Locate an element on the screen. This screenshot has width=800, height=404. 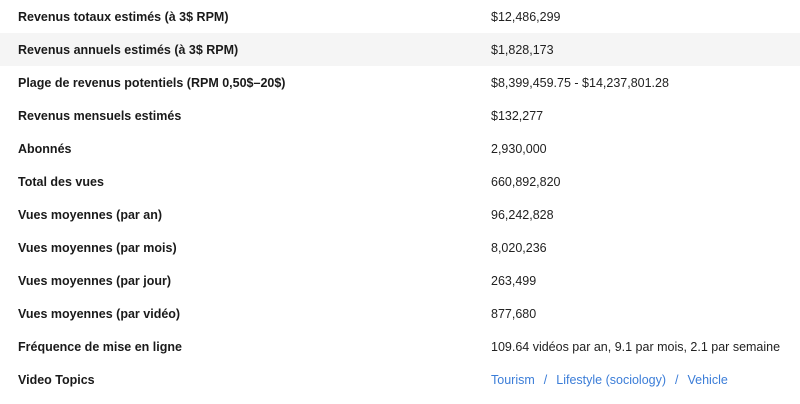
stat-row-views-per-month: Vues moyennes (par mois) 8,020,236 is located at coordinates (400, 247).